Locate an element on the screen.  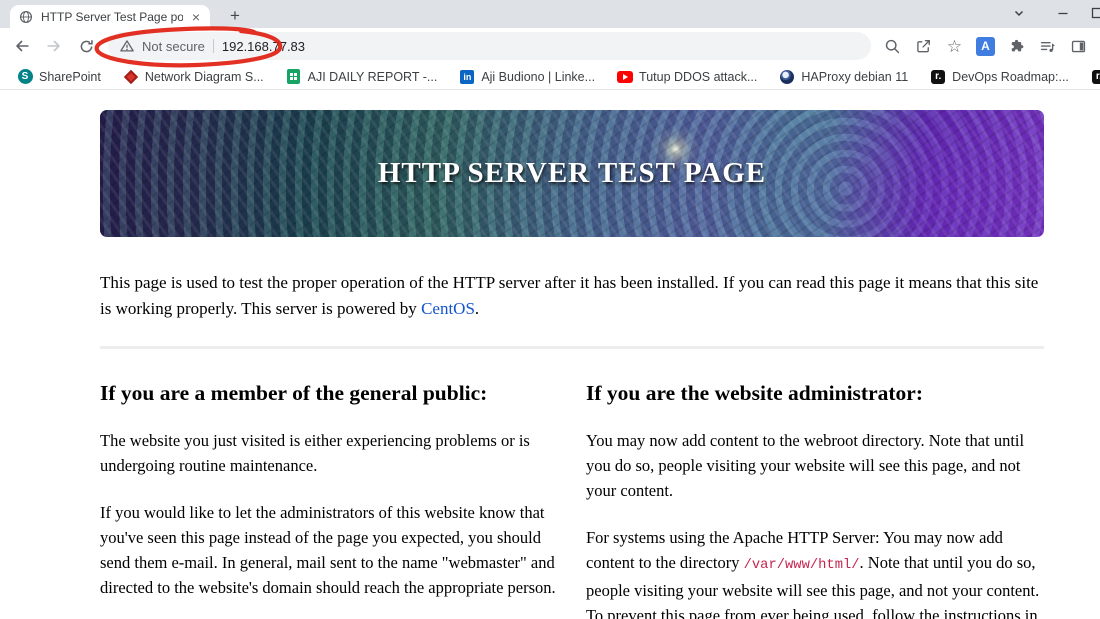
browser-tab: HTTP Server Test Page powered × is located at coordinates (110, 16).